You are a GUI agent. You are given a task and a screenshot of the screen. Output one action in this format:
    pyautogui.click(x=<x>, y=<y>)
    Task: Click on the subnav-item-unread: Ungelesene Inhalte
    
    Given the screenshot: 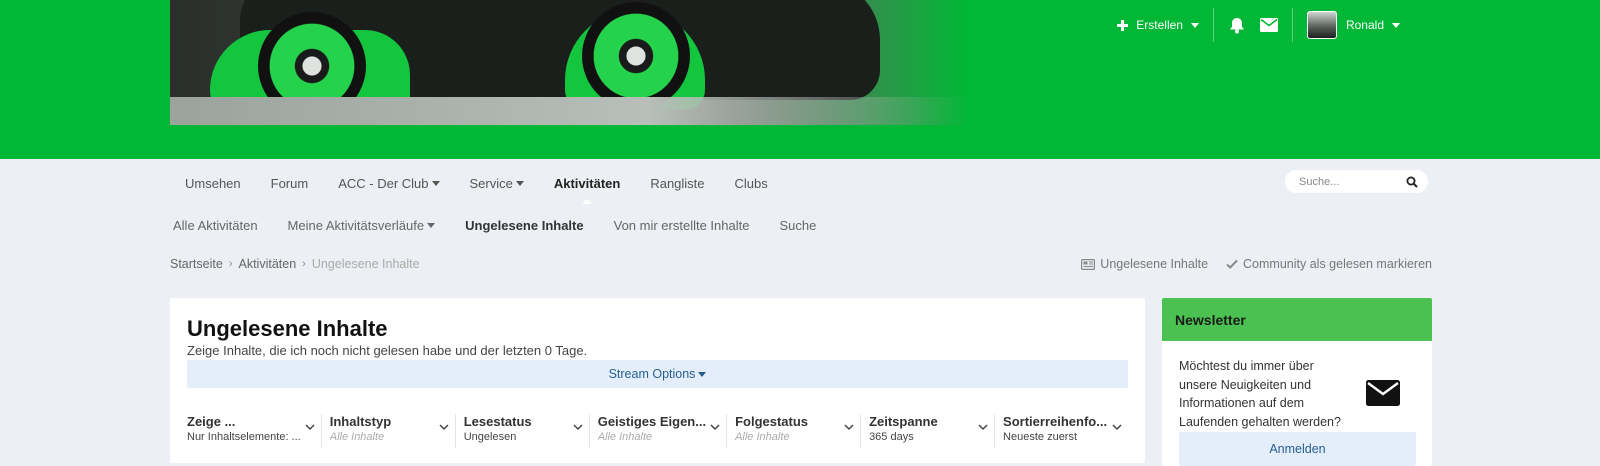 What is the action you would take?
    pyautogui.click(x=524, y=225)
    